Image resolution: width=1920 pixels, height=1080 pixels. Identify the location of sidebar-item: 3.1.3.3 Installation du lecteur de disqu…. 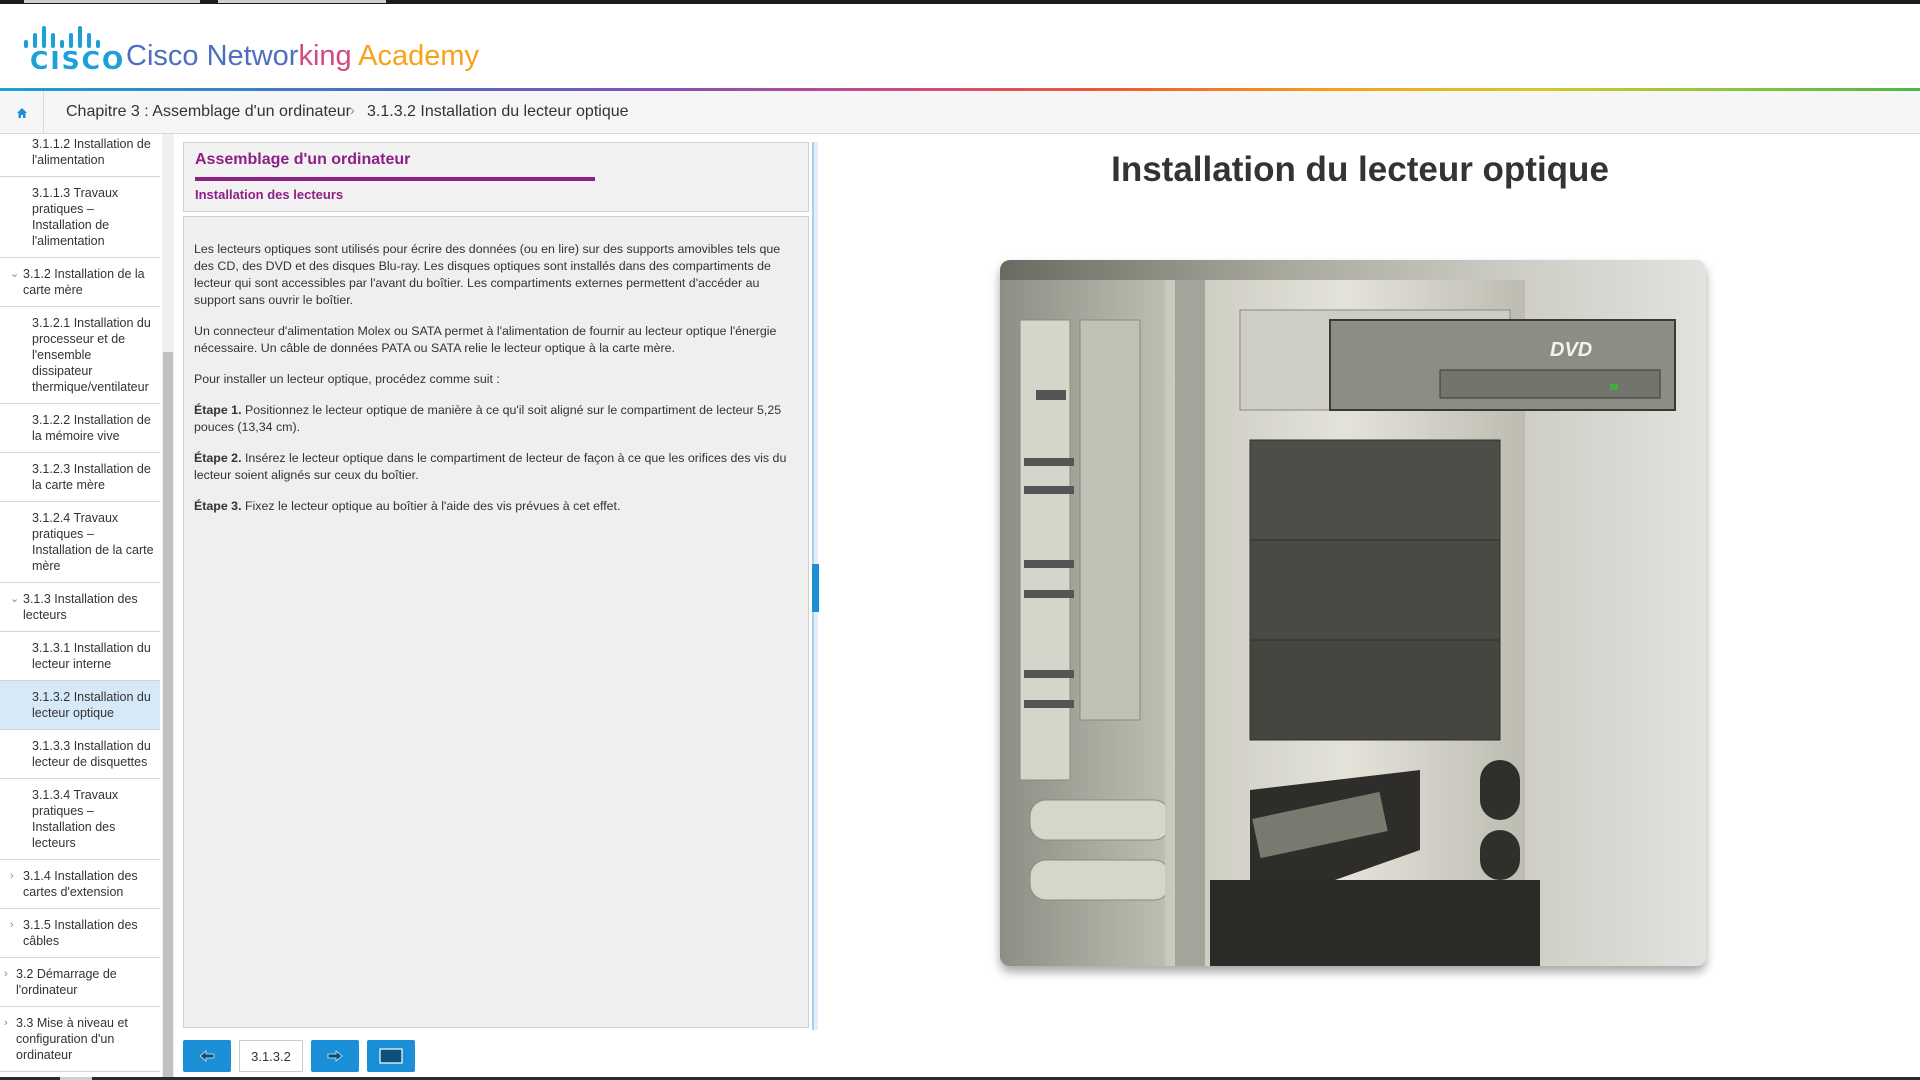
(80, 754).